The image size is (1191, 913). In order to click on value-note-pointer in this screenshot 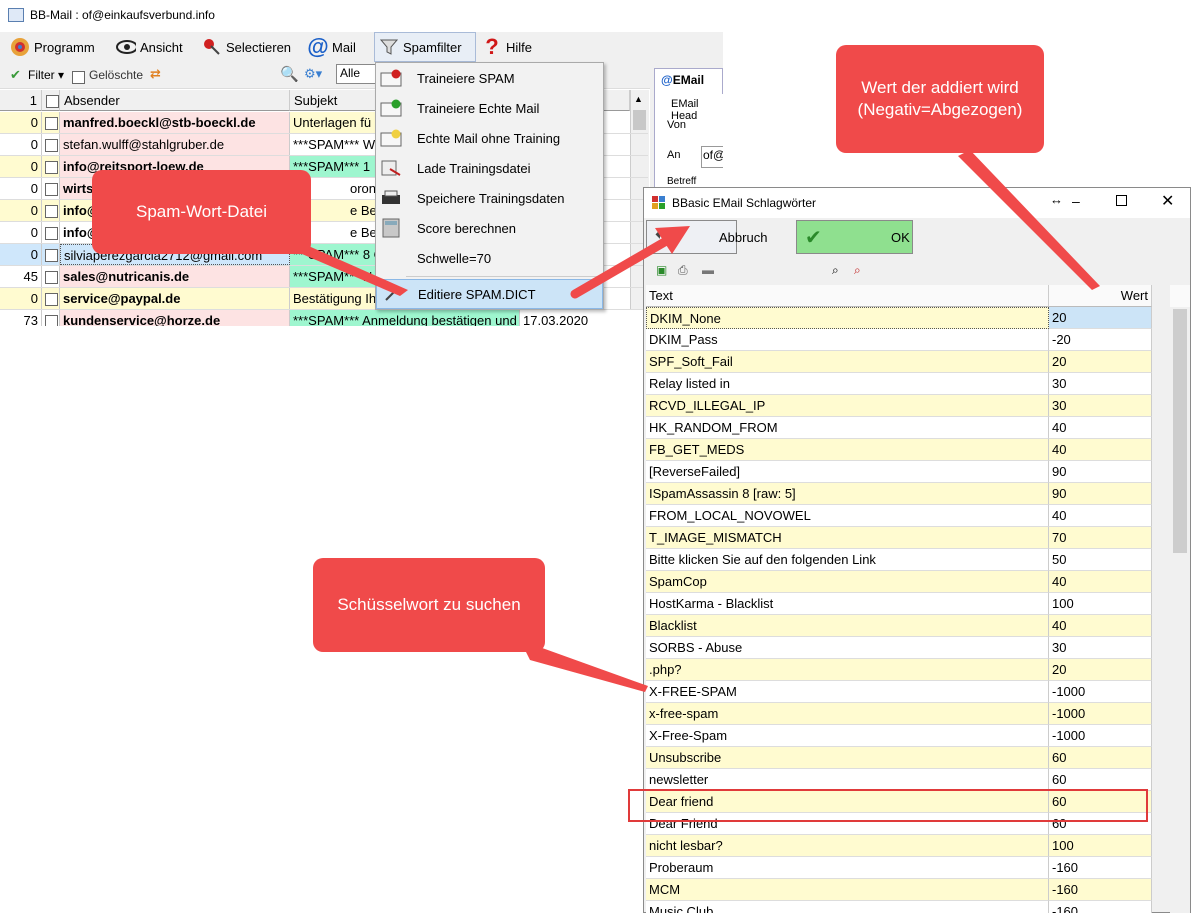, I will do `click(1029, 220)`.